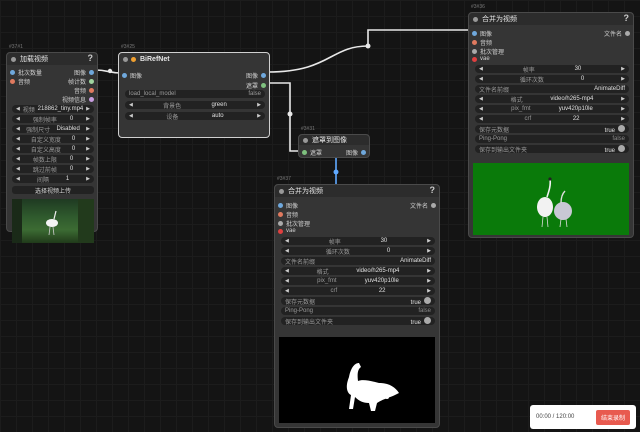  What do you see at coordinates (503, 150) in the screenshot?
I see `widget-label: 保存到输出文件夹` at bounding box center [503, 150].